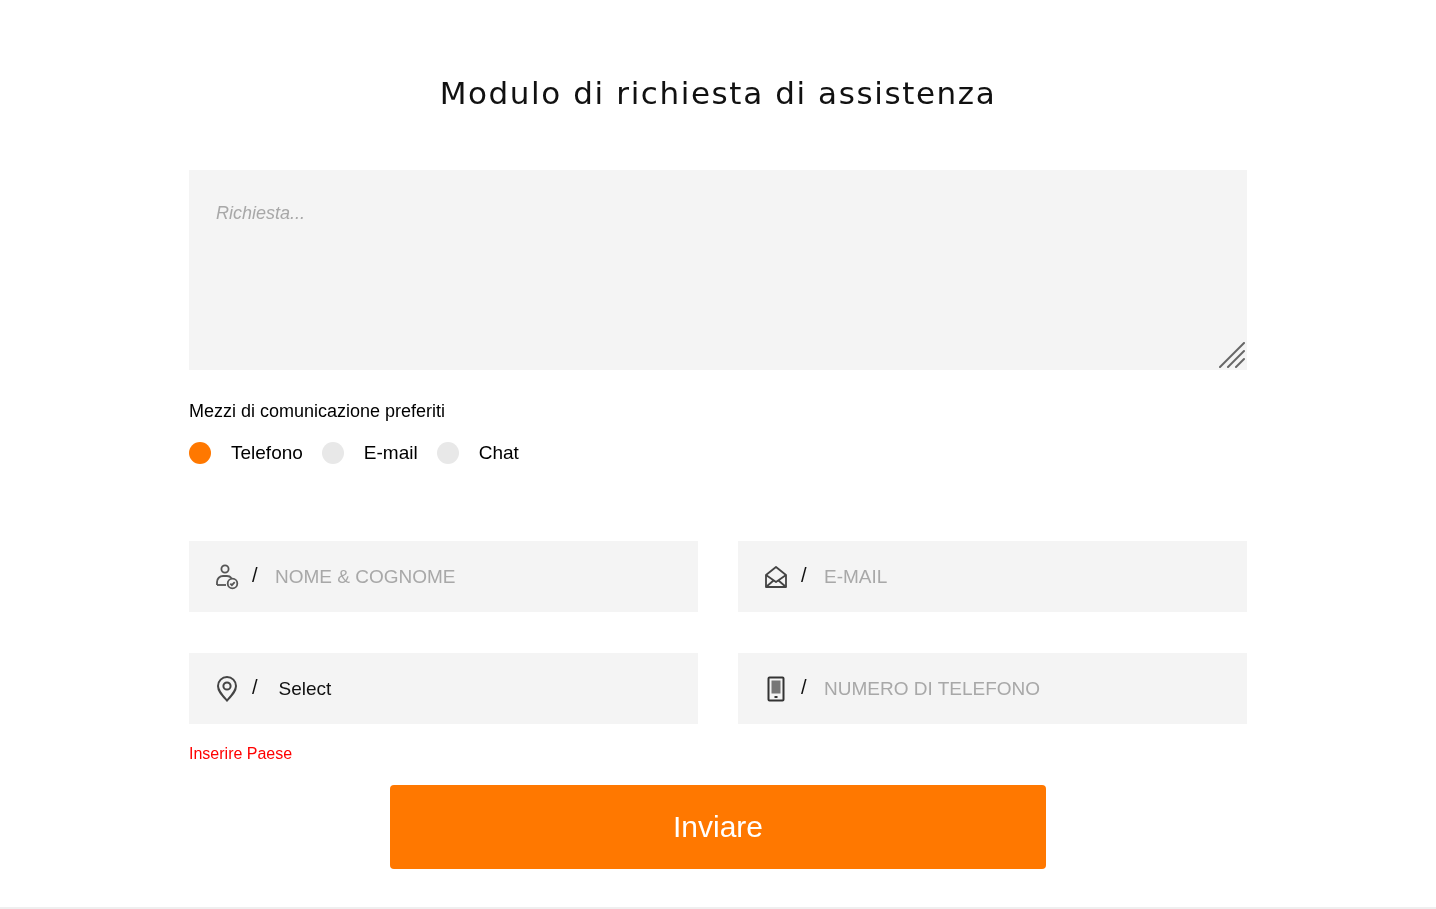 The width and height of the screenshot is (1436, 909). Describe the element at coordinates (226, 576) in the screenshot. I see `user-check-icon` at that location.